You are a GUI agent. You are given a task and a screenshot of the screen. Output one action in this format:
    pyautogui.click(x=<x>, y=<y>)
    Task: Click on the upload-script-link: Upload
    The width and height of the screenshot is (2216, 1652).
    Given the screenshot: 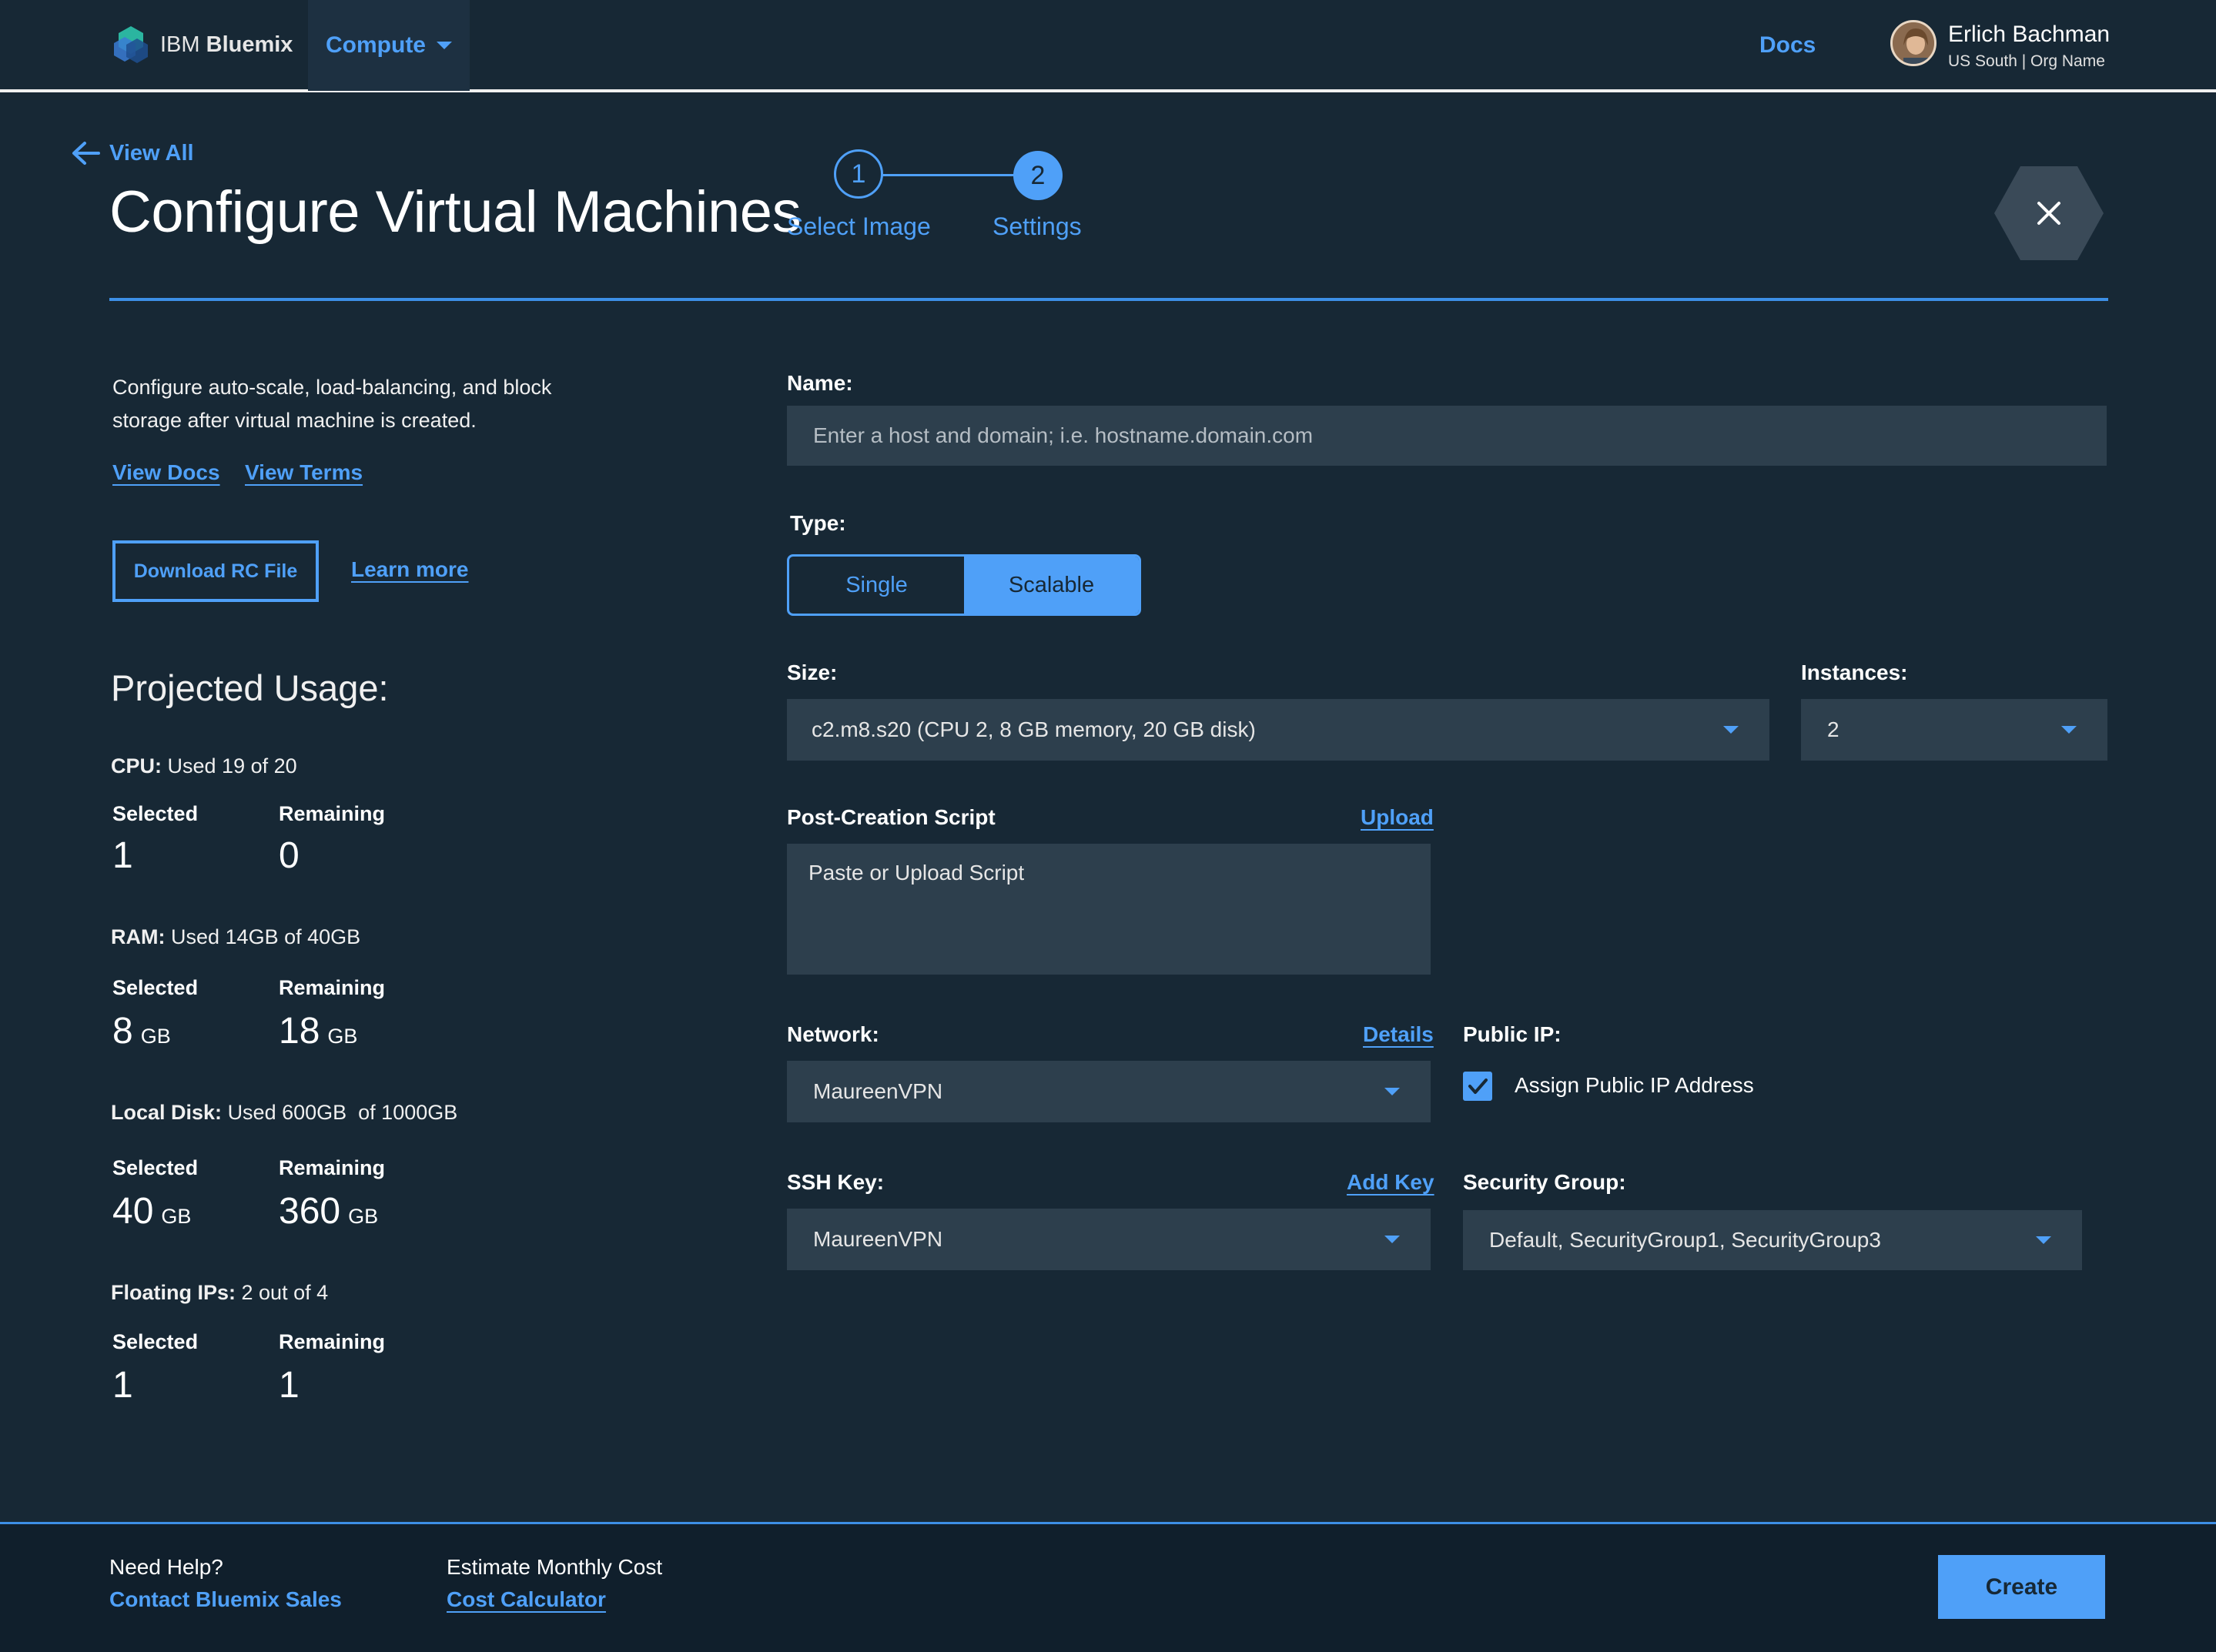 What is the action you would take?
    pyautogui.click(x=1397, y=817)
    